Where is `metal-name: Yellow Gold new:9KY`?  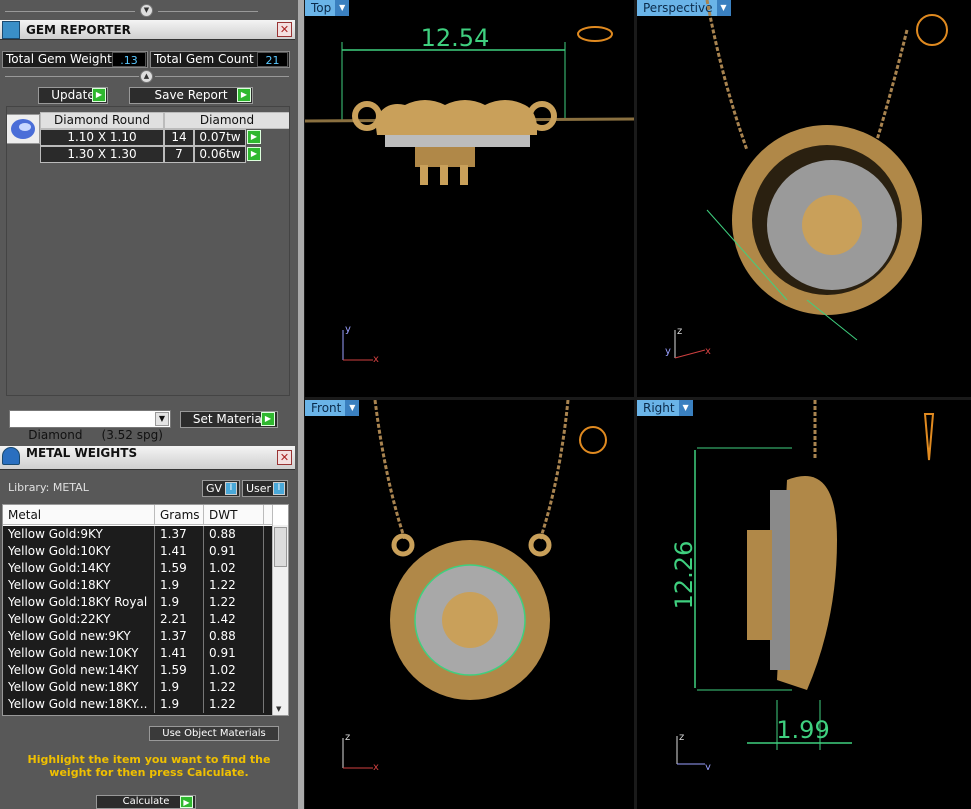
metal-name: Yellow Gold new:9KY is located at coordinates (79, 636).